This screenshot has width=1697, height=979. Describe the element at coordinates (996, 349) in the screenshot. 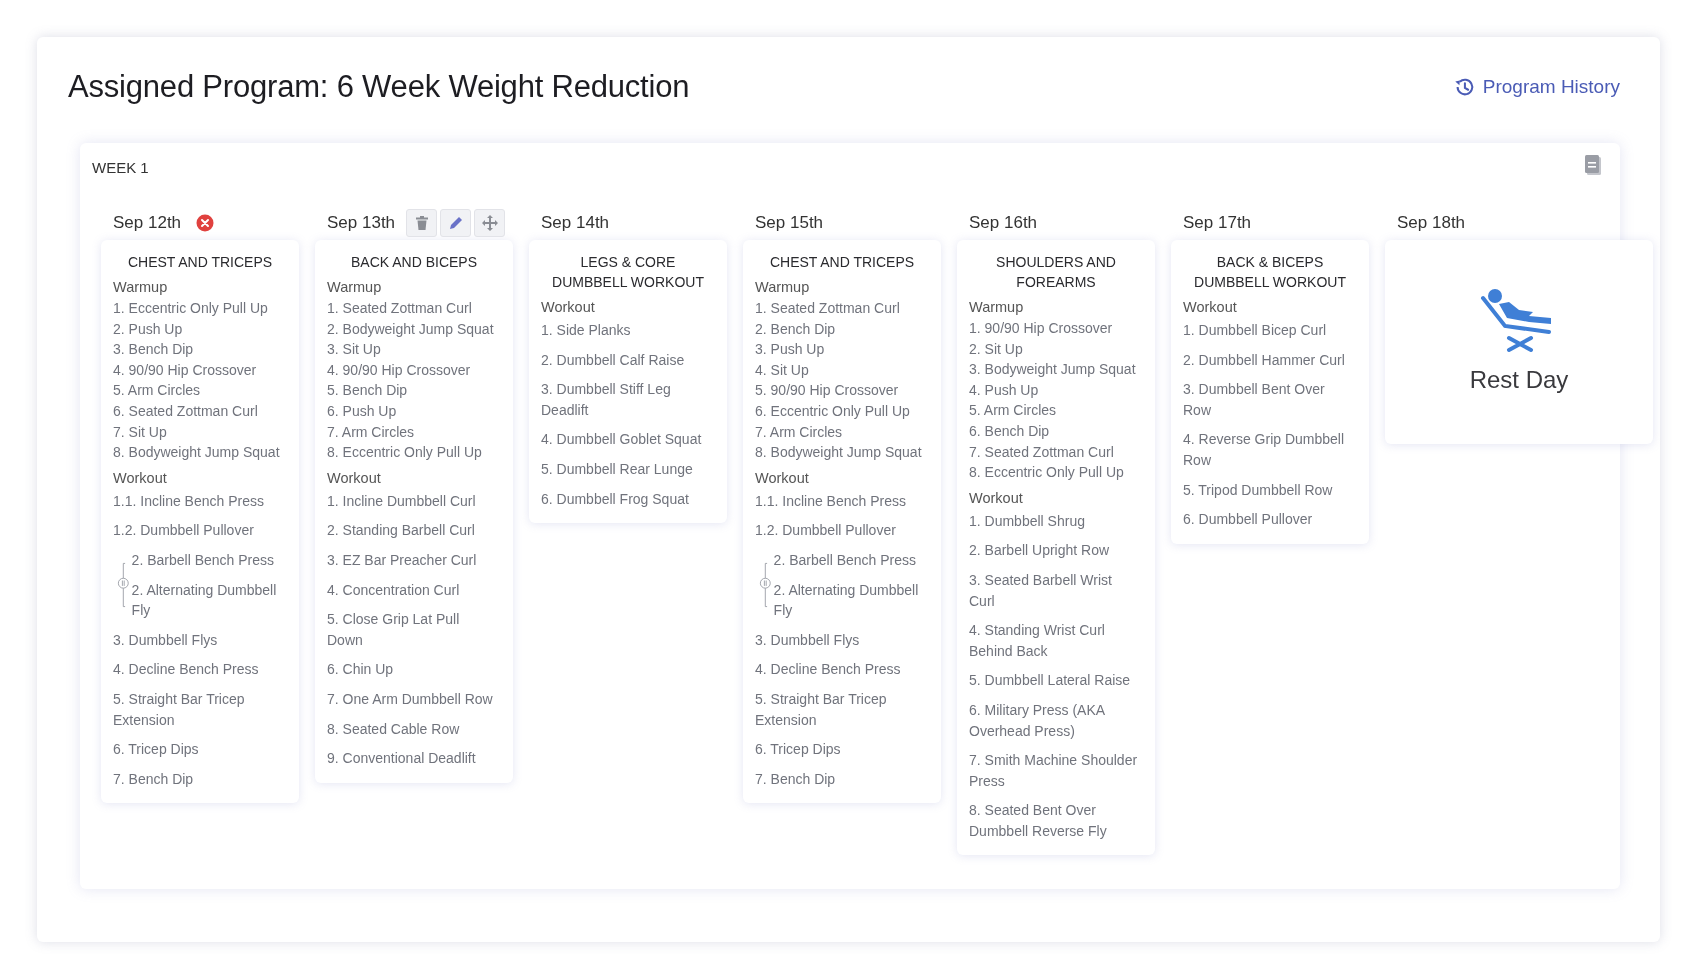

I see `exercise-item: 2. Sit Up` at that location.